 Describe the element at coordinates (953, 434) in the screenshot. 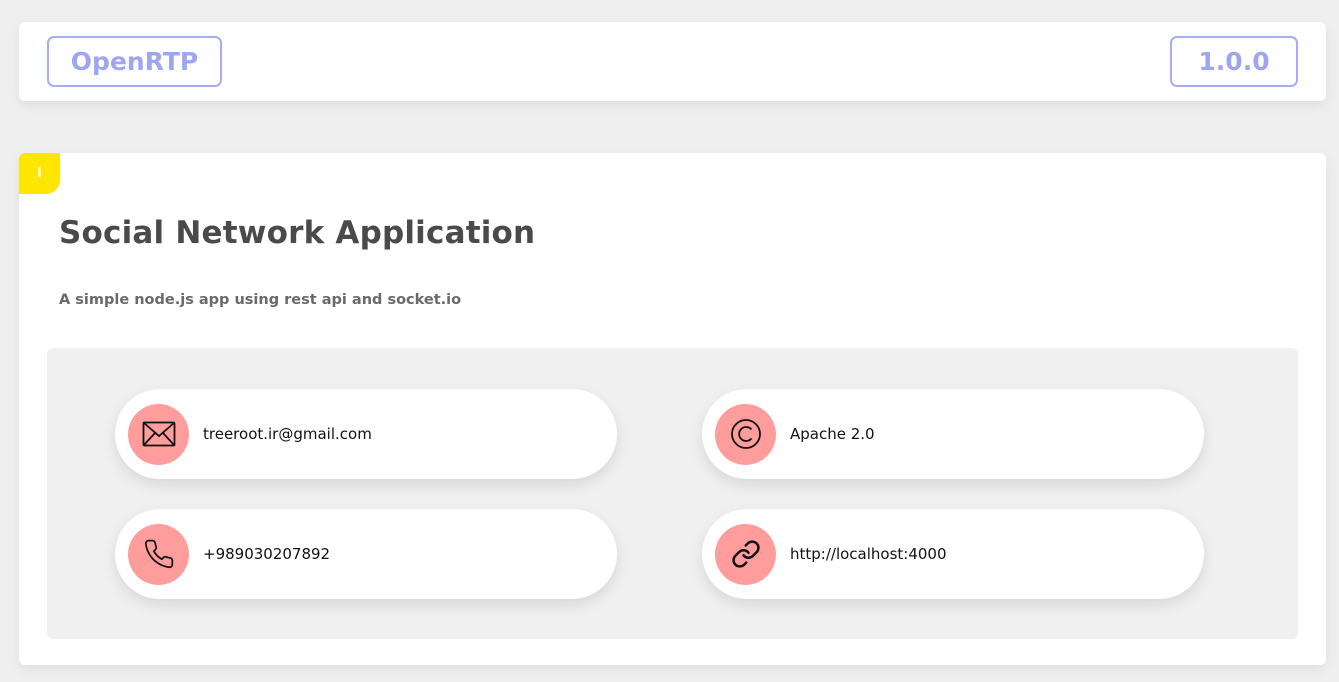

I see `license-contact: Apache 2.0` at that location.